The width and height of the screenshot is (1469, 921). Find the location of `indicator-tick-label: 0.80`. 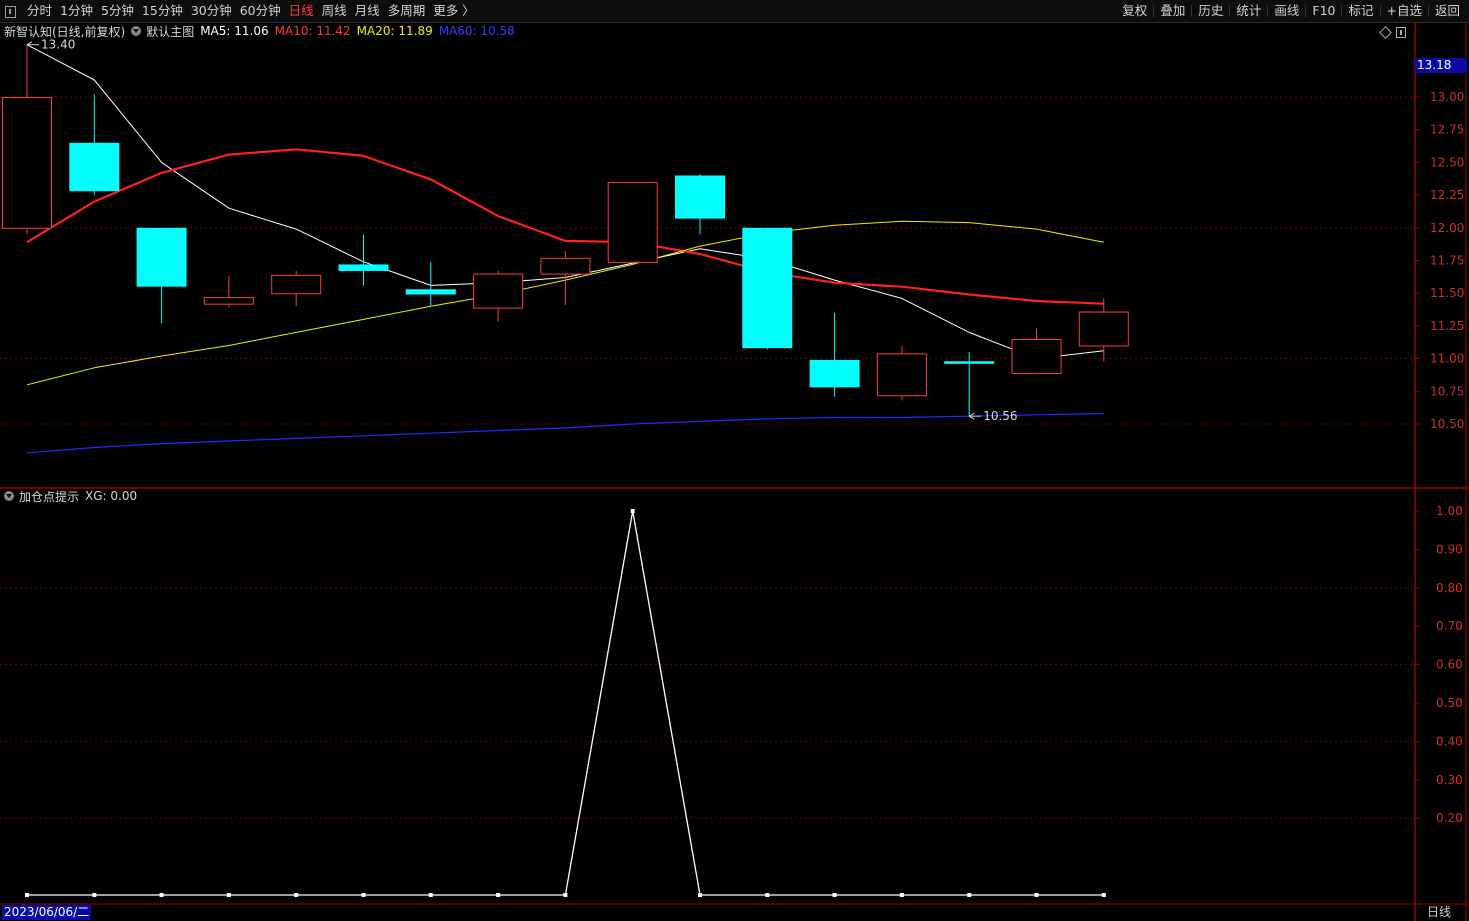

indicator-tick-label: 0.80 is located at coordinates (1449, 588).